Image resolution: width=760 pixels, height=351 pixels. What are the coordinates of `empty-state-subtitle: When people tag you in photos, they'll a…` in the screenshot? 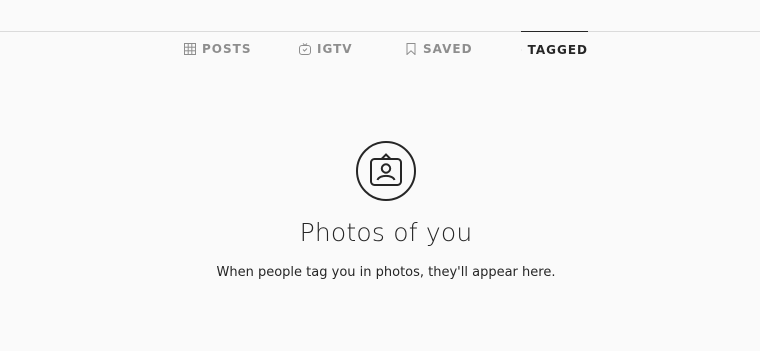 It's located at (386, 272).